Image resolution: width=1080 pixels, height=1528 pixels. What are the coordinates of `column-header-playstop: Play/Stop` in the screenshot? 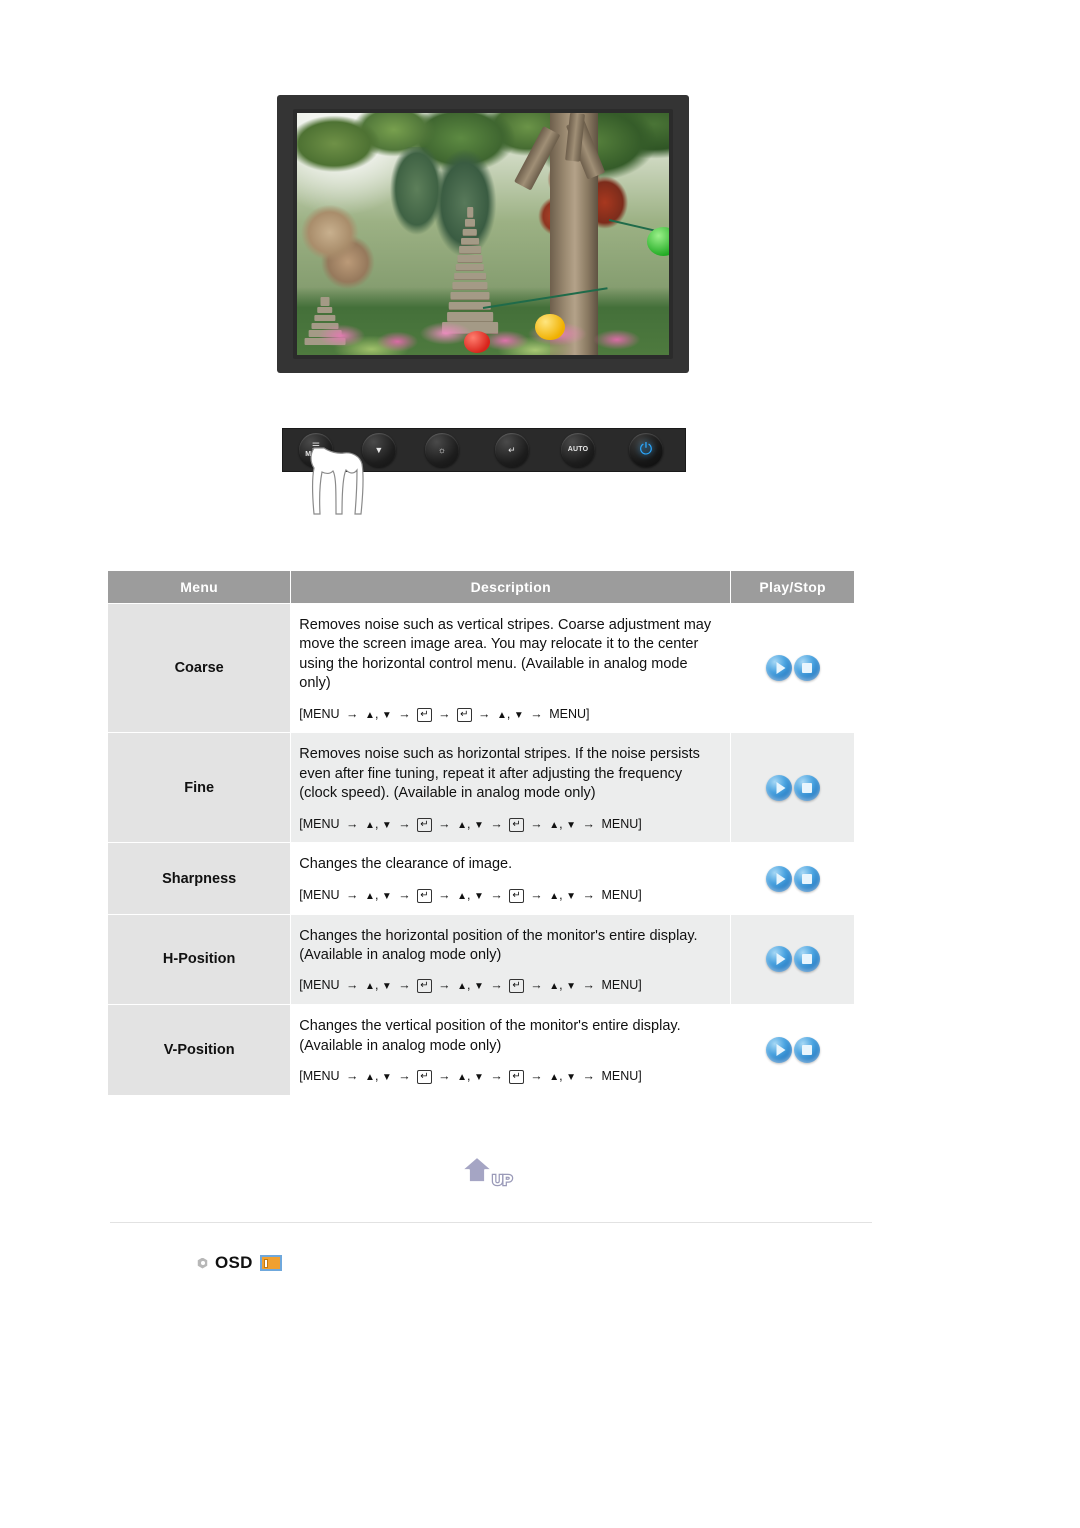 It's located at (792, 587).